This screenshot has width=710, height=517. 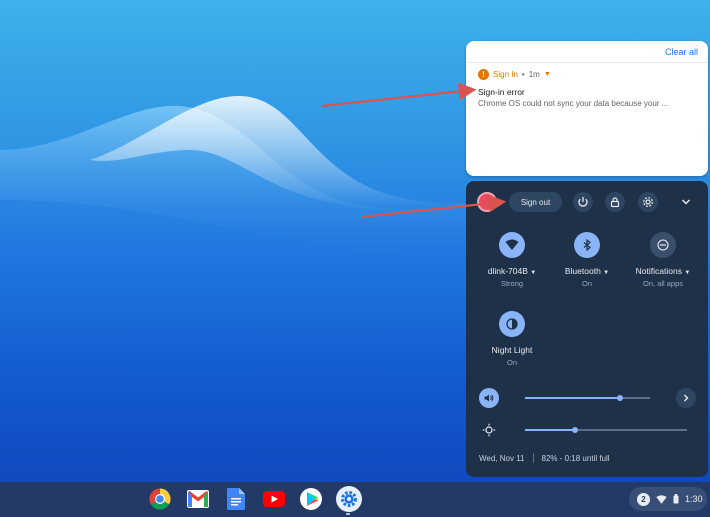 I want to click on tile-notifications: Notifications ▼ On, all apps, so click(x=663, y=260).